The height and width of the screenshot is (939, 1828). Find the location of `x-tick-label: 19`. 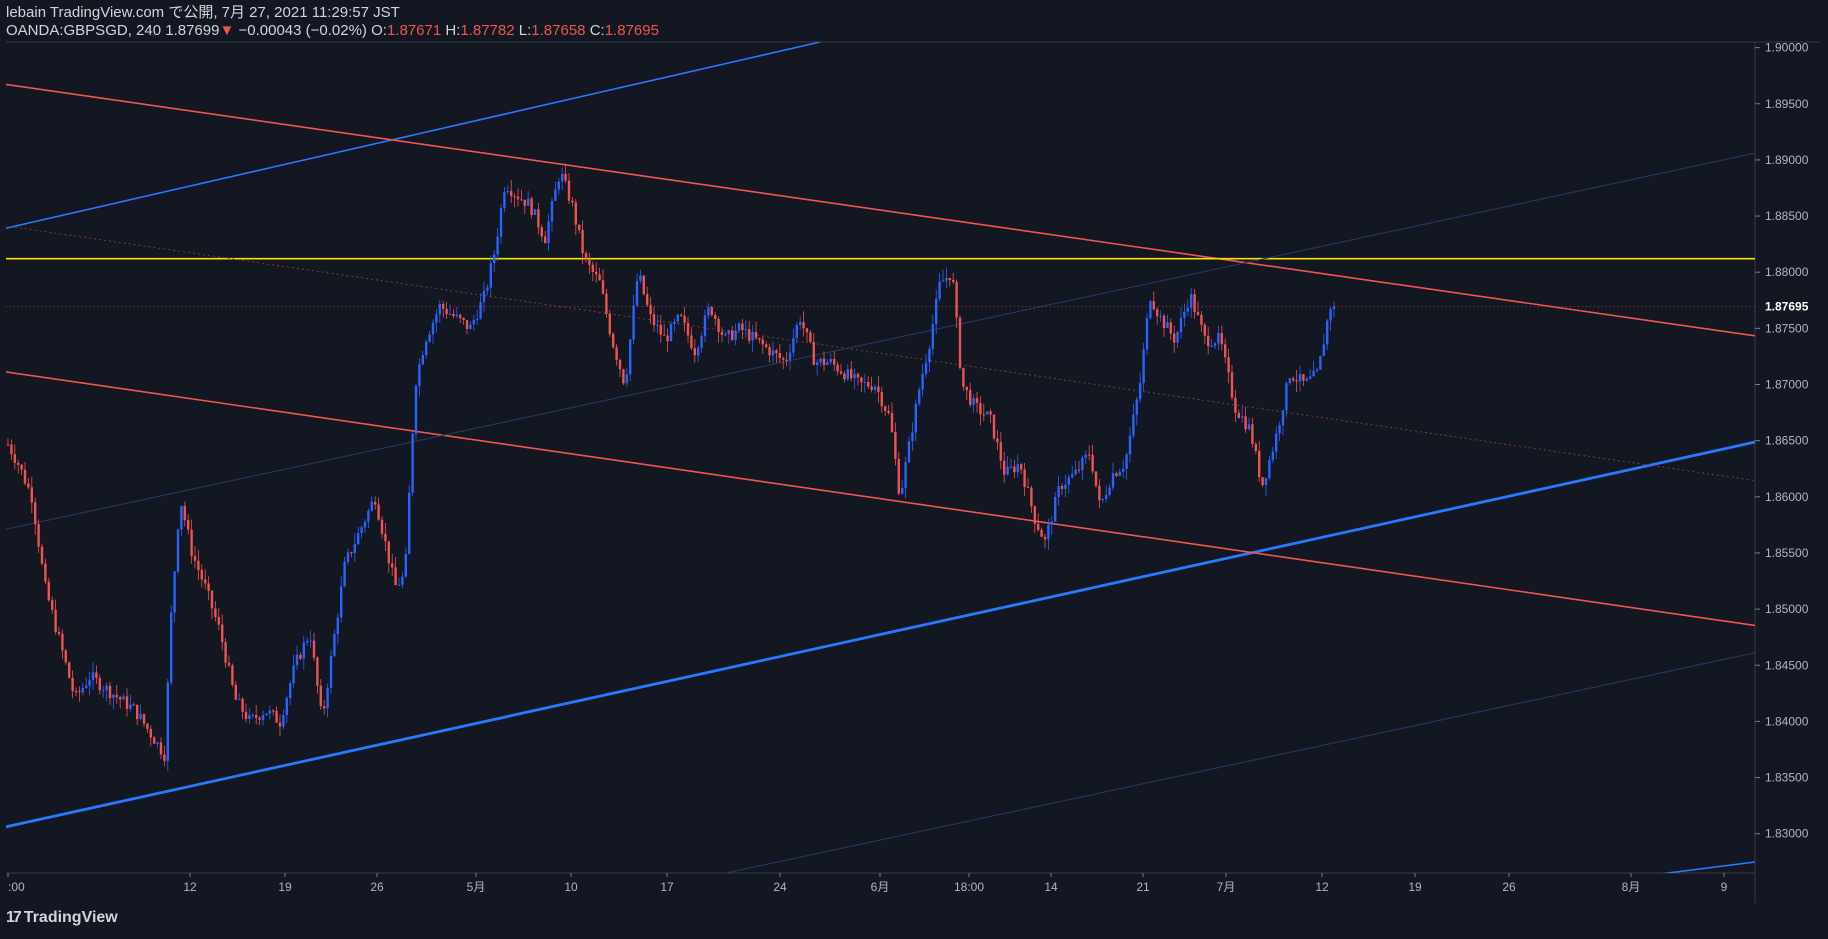

x-tick-label: 19 is located at coordinates (1415, 887).